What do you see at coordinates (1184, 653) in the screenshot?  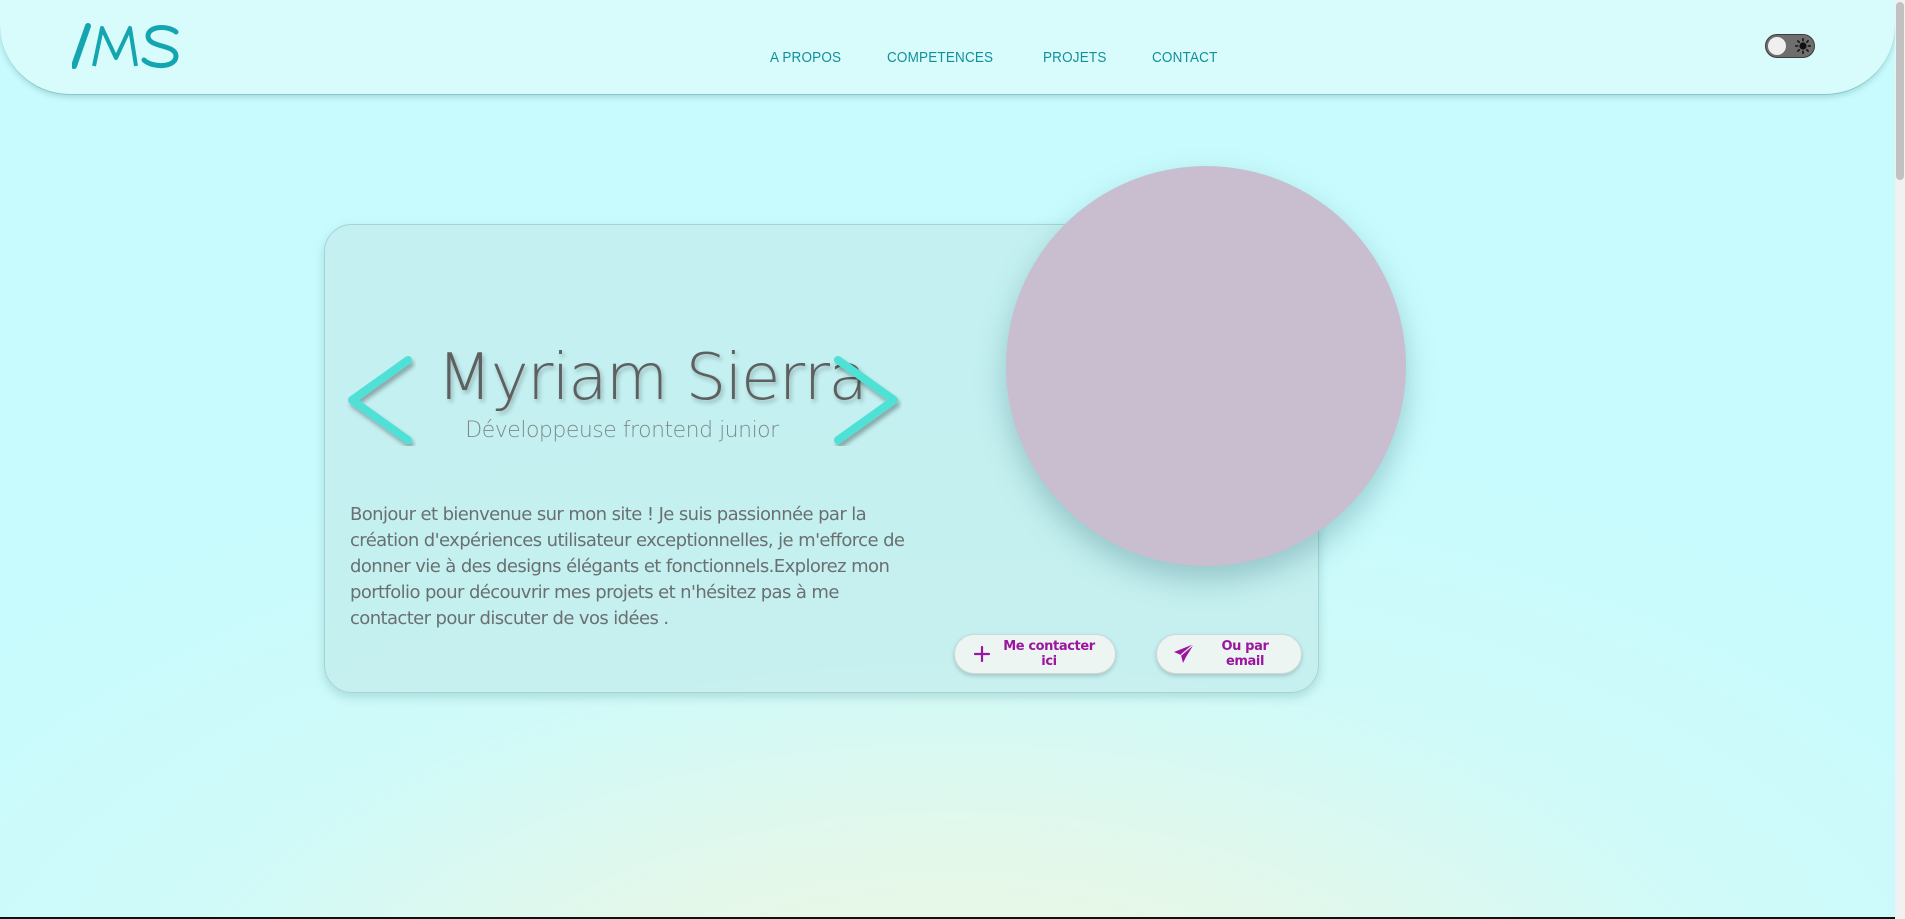 I see `paper-plane-icon` at bounding box center [1184, 653].